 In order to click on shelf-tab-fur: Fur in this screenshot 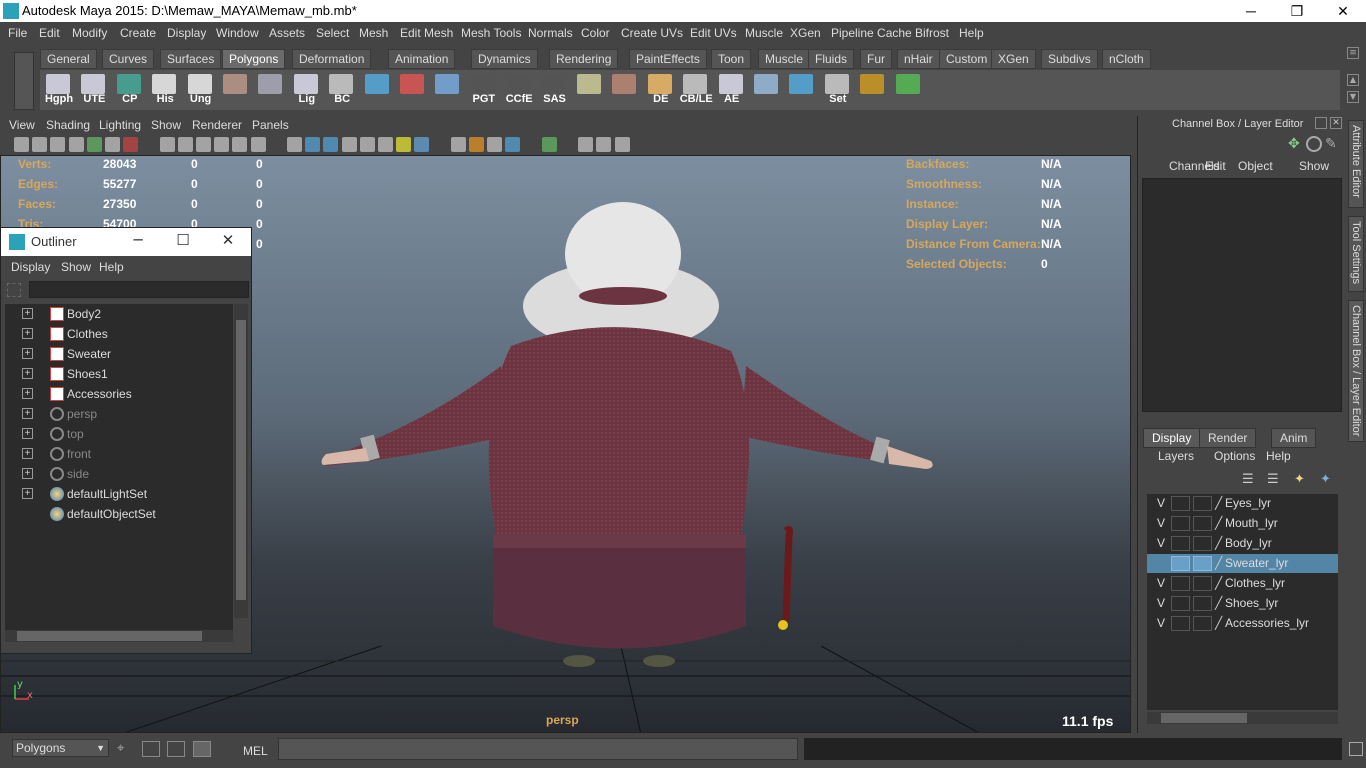, I will do `click(876, 59)`.